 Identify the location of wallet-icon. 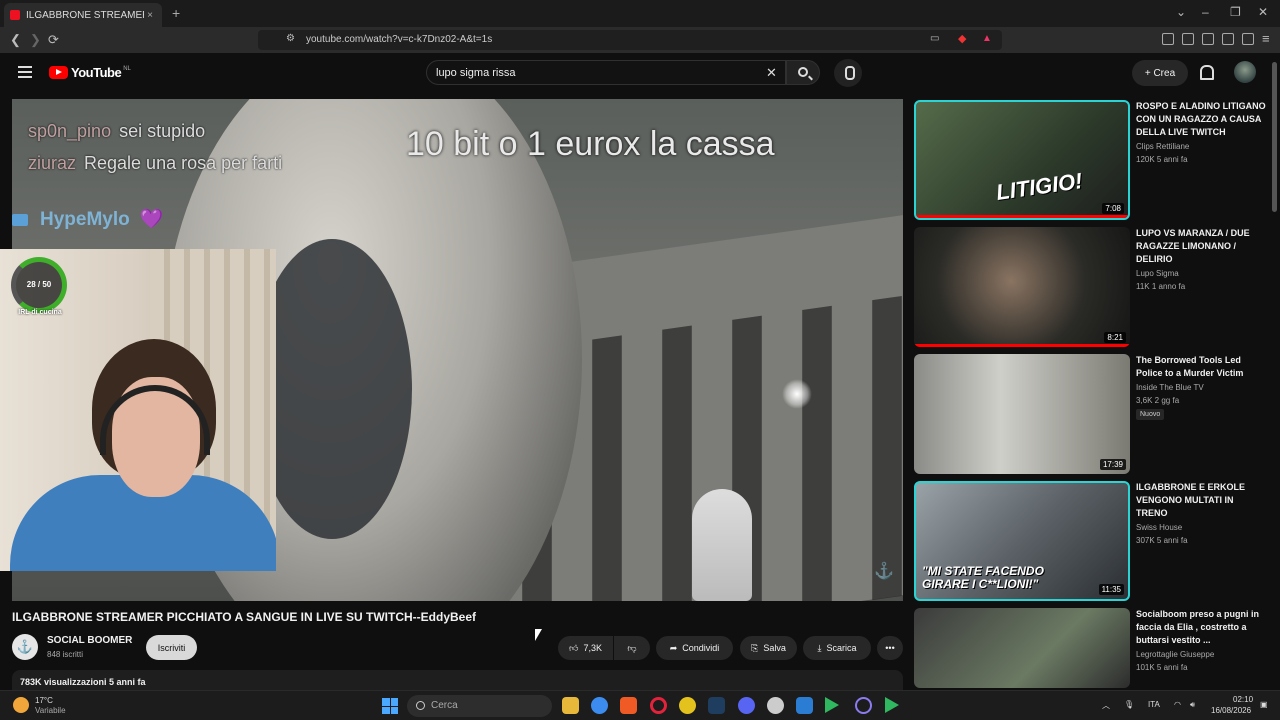
(1208, 39).